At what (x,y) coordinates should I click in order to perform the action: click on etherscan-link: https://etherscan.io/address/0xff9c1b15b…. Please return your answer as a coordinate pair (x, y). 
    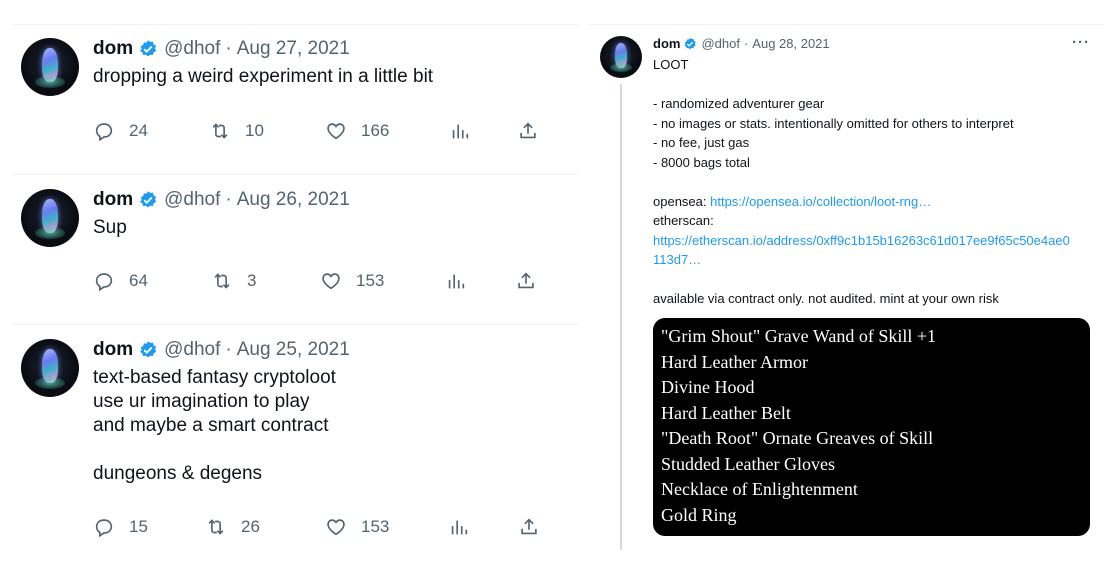
    Looking at the image, I should click on (873, 241).